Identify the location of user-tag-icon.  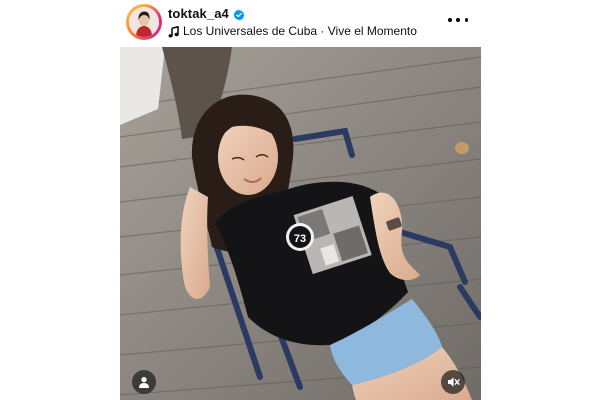
(144, 382).